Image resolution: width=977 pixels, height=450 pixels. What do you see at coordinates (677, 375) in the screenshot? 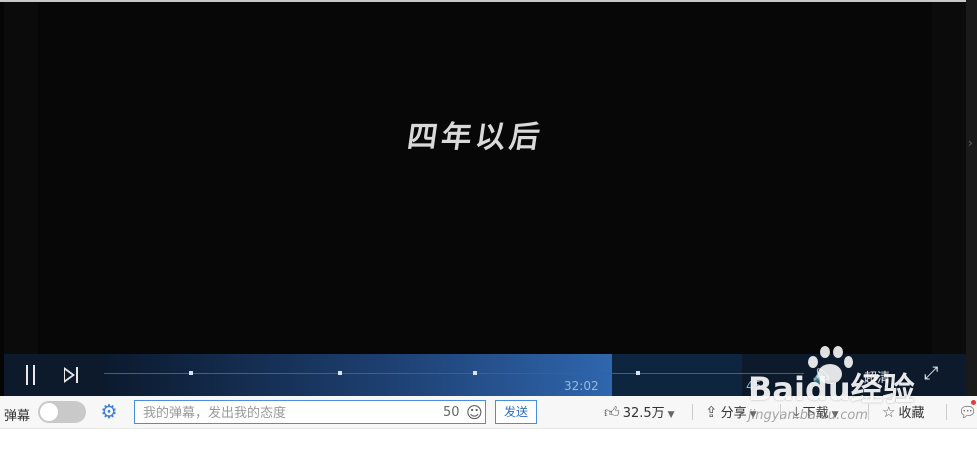
I see `progress-buffered` at bounding box center [677, 375].